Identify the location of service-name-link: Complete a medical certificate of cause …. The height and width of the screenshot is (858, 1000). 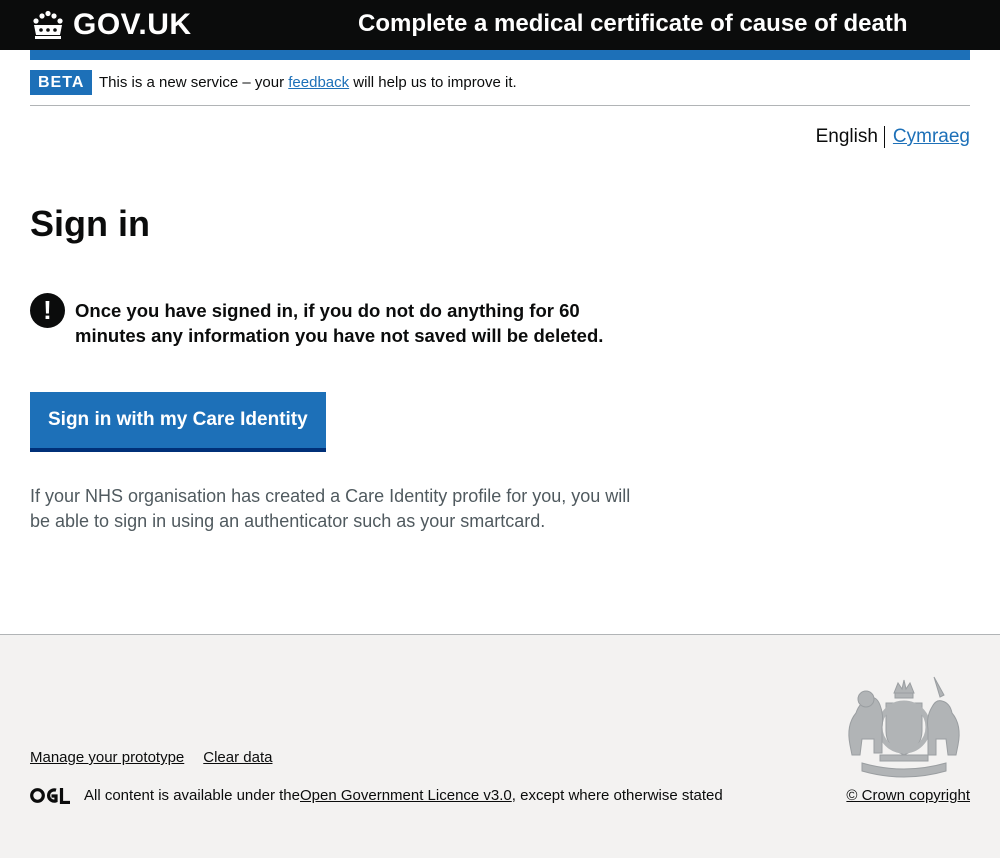
(633, 24).